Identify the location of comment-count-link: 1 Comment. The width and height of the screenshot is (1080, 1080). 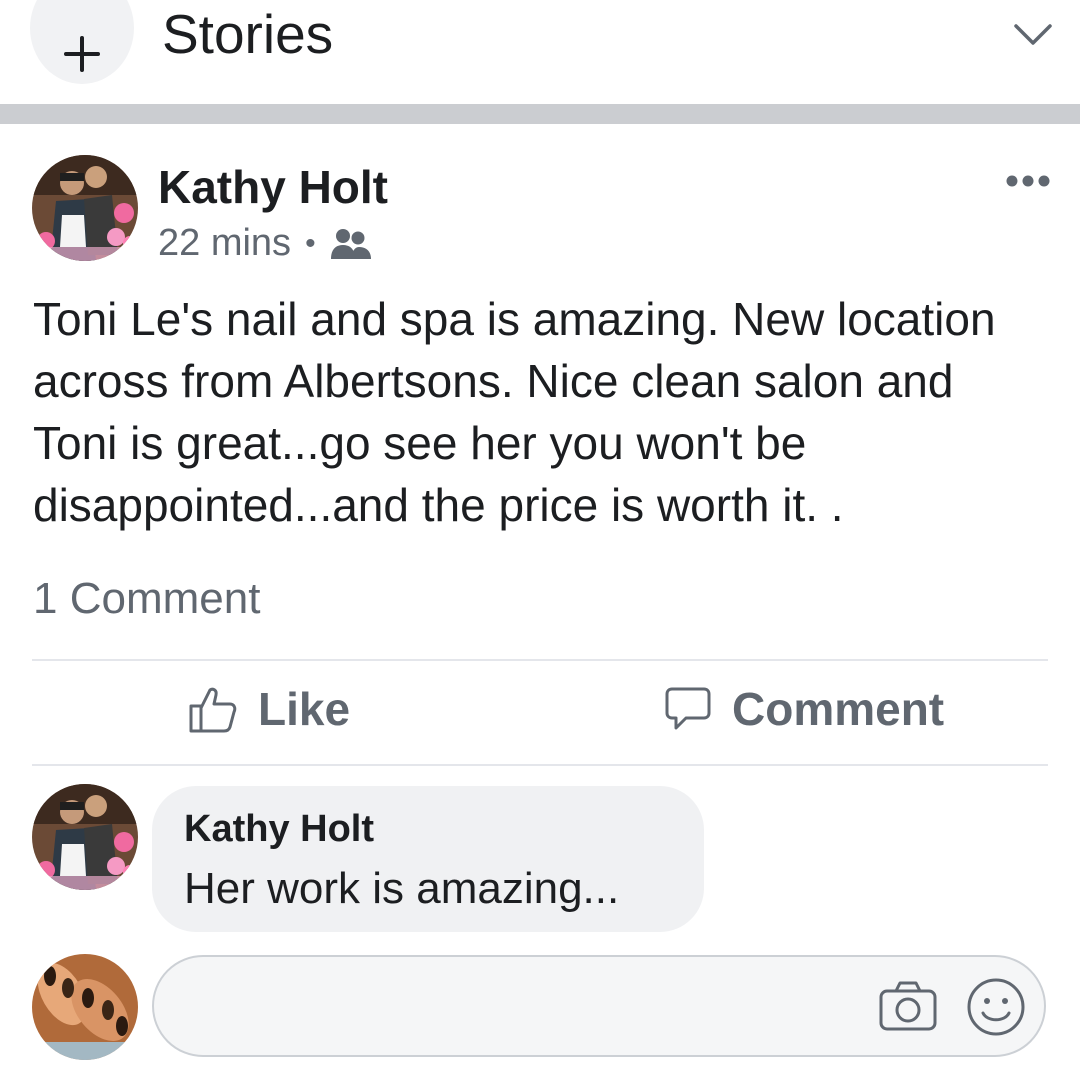
(146, 599).